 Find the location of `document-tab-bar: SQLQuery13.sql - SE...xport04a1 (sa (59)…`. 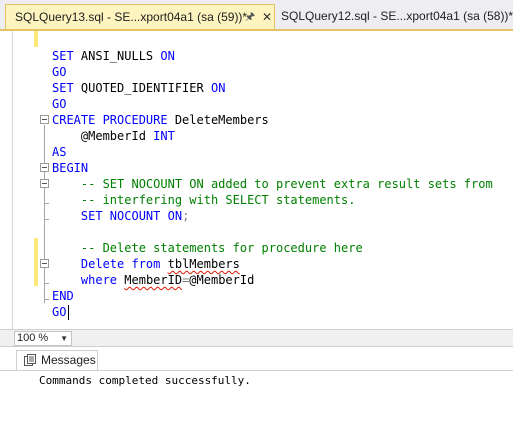

document-tab-bar: SQLQuery13.sql - SE...xport04a1 (sa (59)… is located at coordinates (256, 15).